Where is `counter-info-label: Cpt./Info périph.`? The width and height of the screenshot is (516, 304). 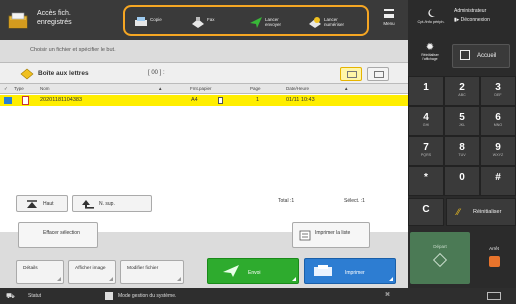
counter-info-label: Cpt./Info périph. is located at coordinates (431, 22).